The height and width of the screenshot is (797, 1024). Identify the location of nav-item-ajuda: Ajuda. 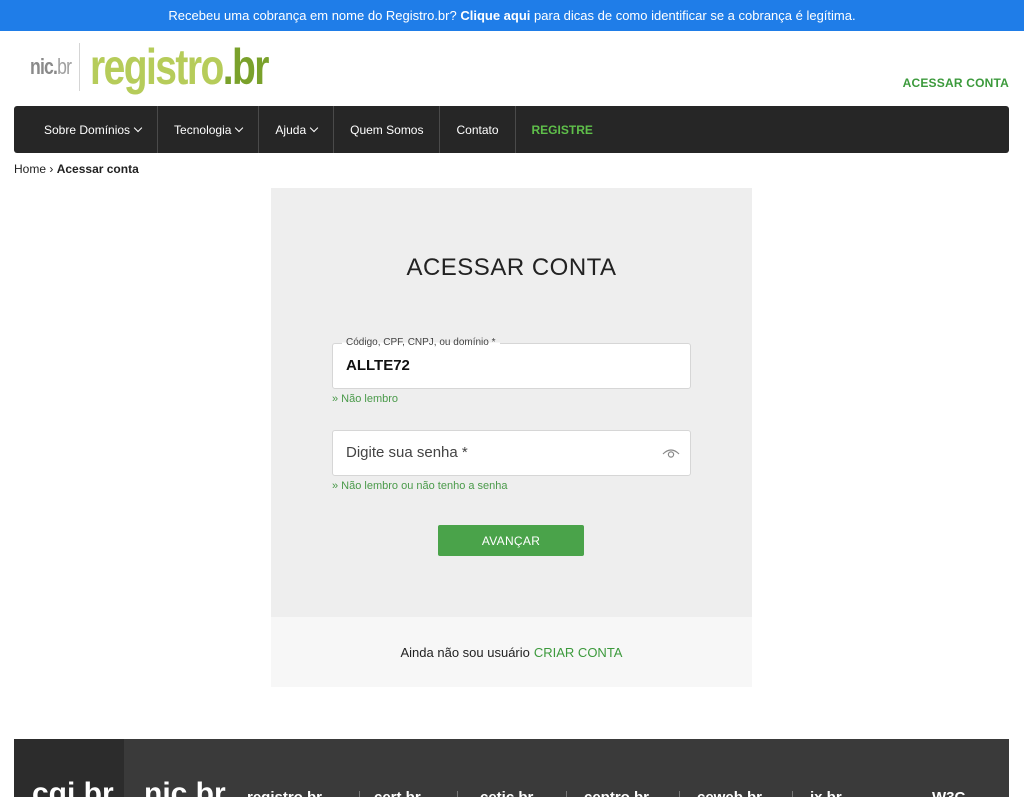
(297, 129).